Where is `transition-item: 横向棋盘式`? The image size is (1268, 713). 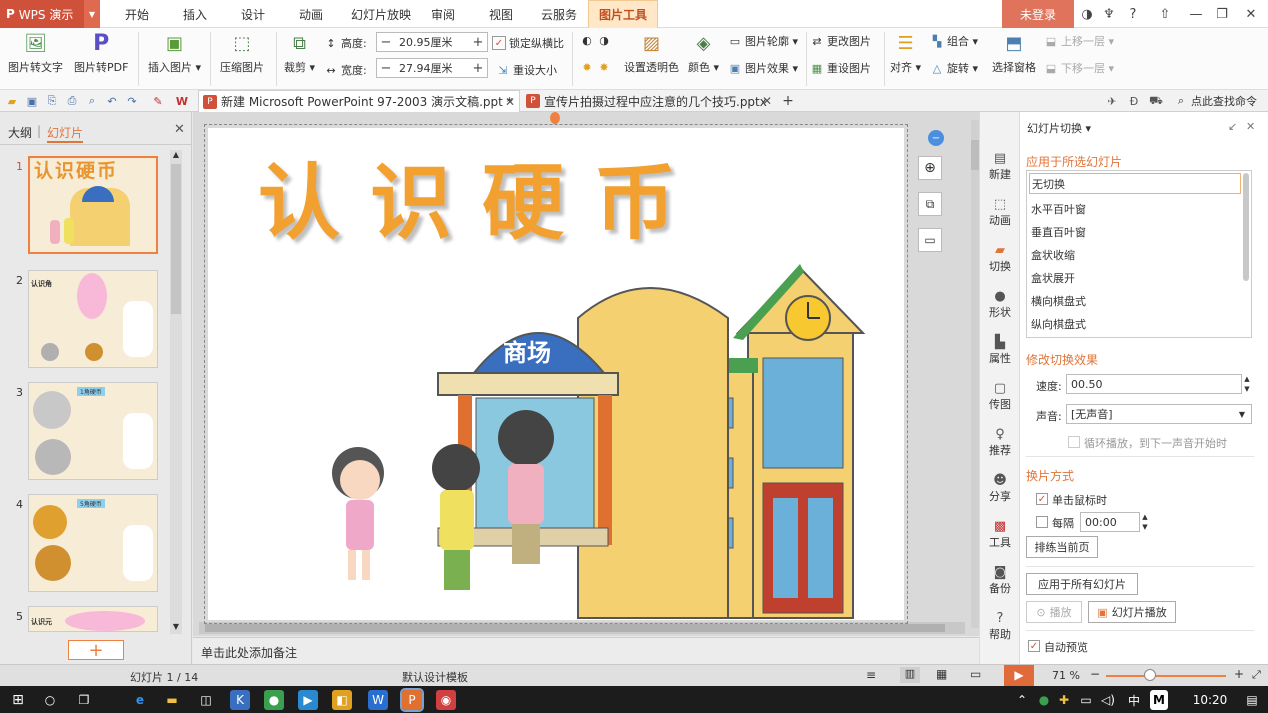 transition-item: 横向棋盘式 is located at coordinates (1058, 301).